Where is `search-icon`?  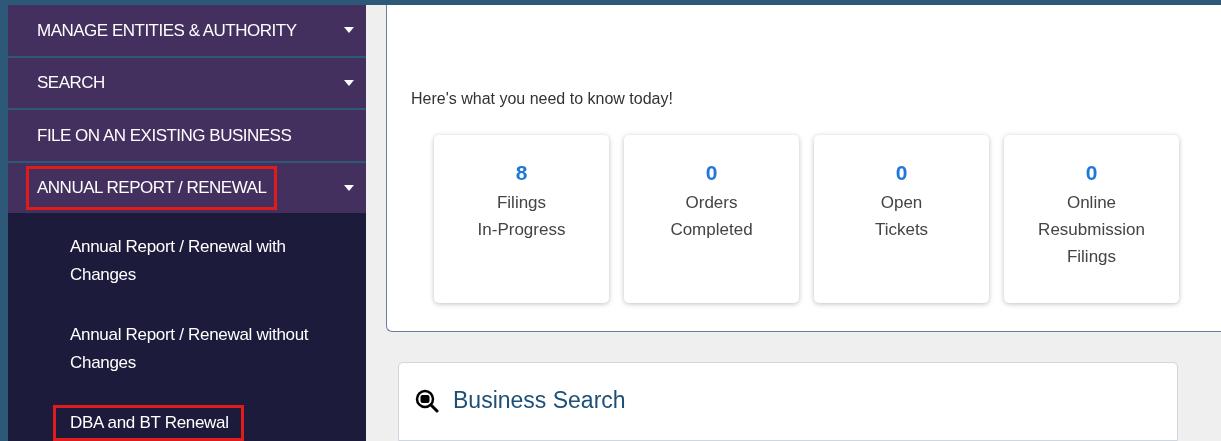
search-icon is located at coordinates (427, 400).